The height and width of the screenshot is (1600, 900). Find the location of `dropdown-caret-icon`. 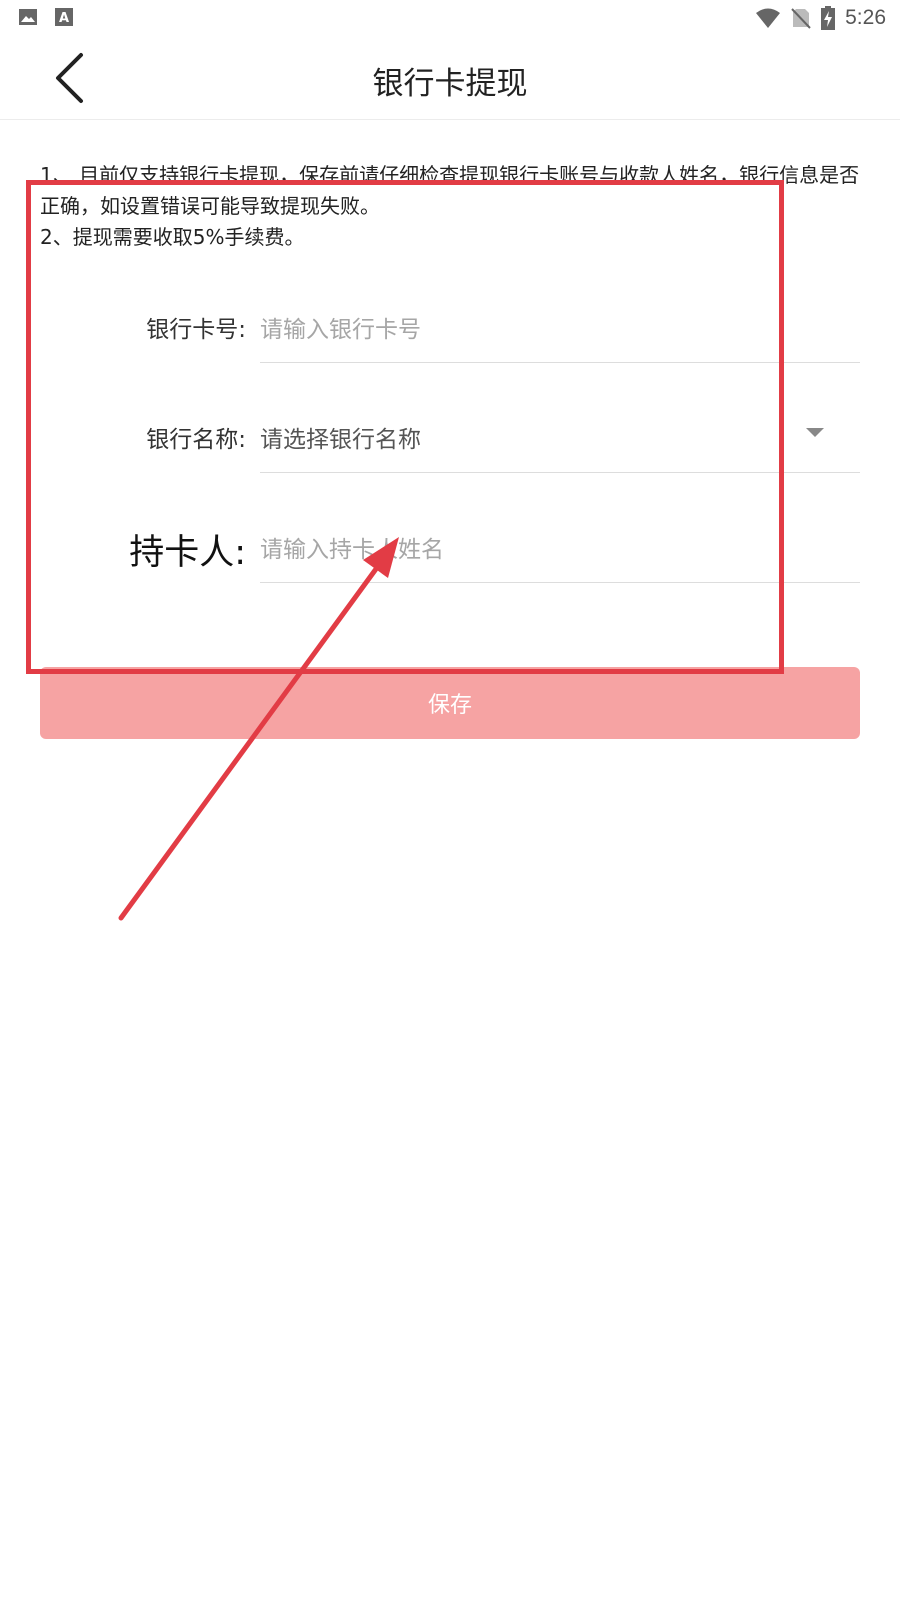

dropdown-caret-icon is located at coordinates (815, 432).